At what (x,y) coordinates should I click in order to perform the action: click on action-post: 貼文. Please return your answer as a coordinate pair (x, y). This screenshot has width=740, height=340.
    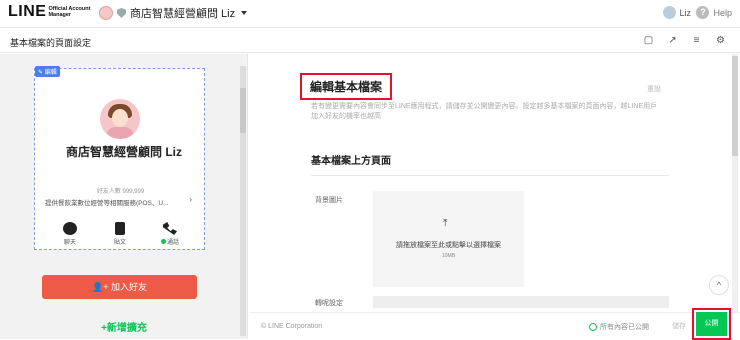
    Looking at the image, I should click on (120, 234).